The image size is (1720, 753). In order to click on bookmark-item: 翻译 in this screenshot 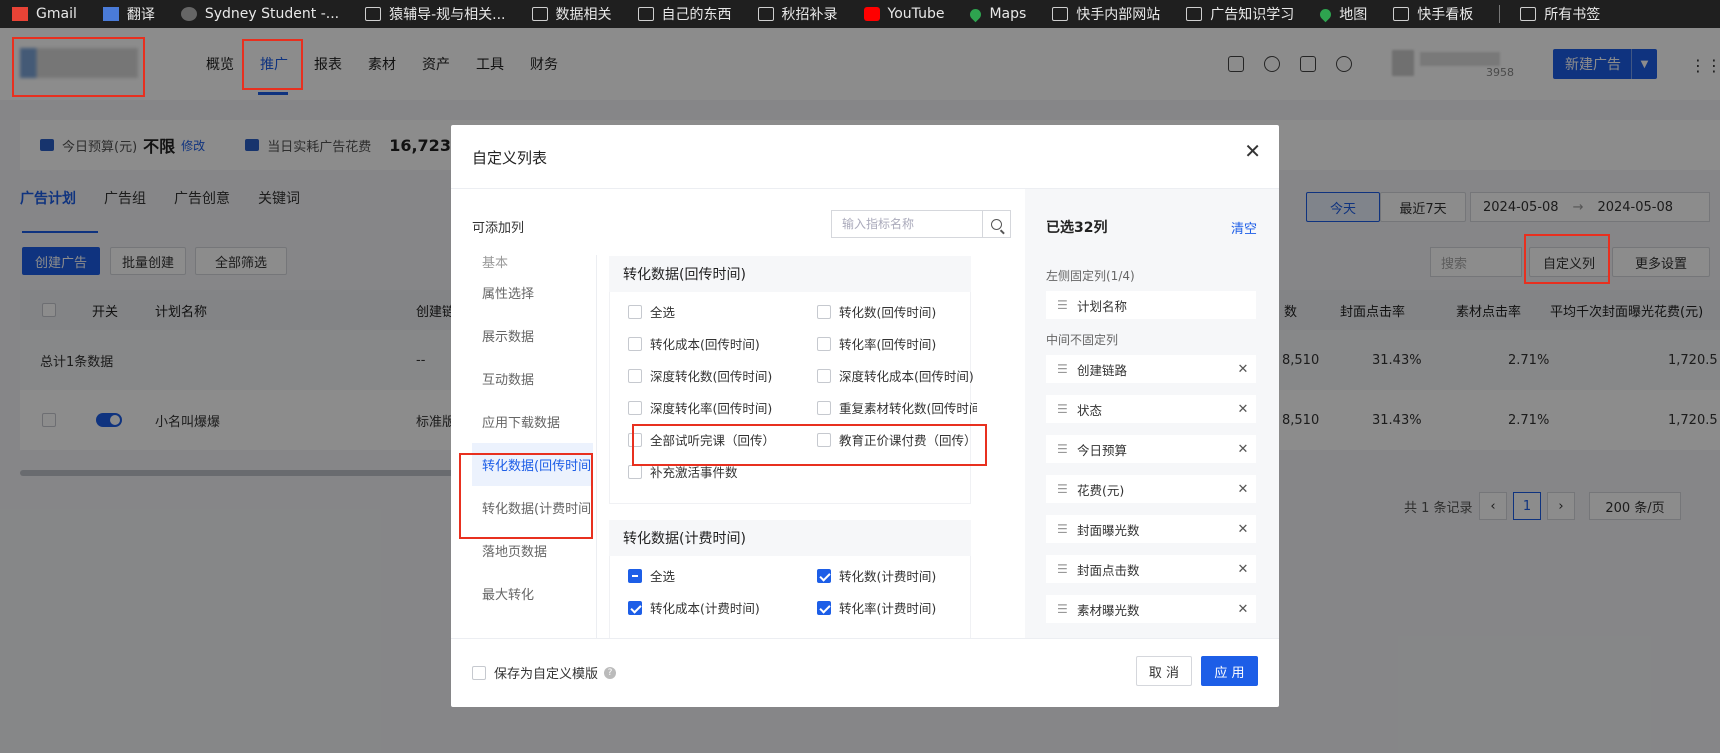, I will do `click(128, 14)`.